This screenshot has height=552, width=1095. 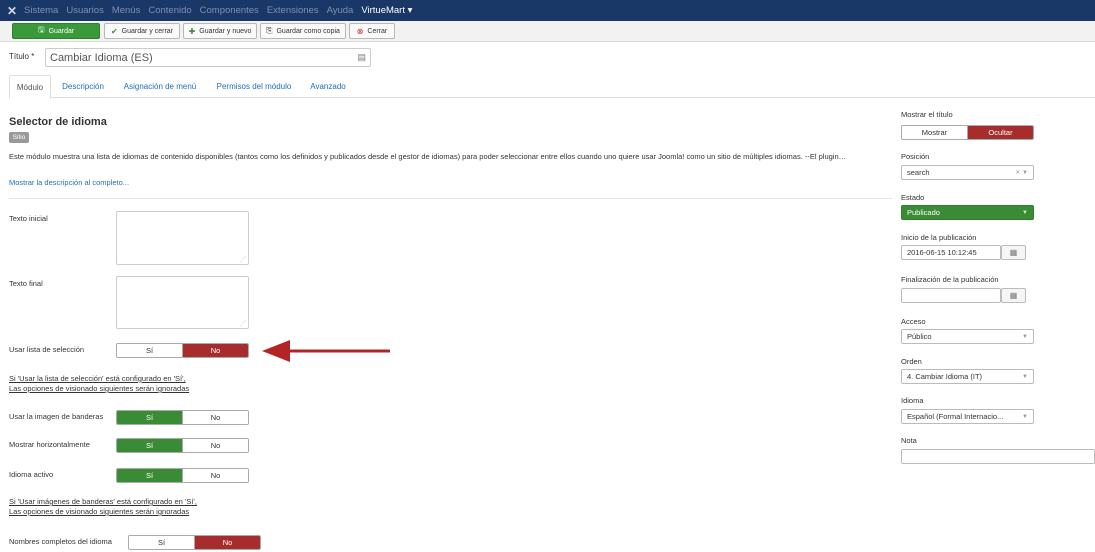 I want to click on tab-permisos: Permisos del módulo, so click(x=254, y=86).